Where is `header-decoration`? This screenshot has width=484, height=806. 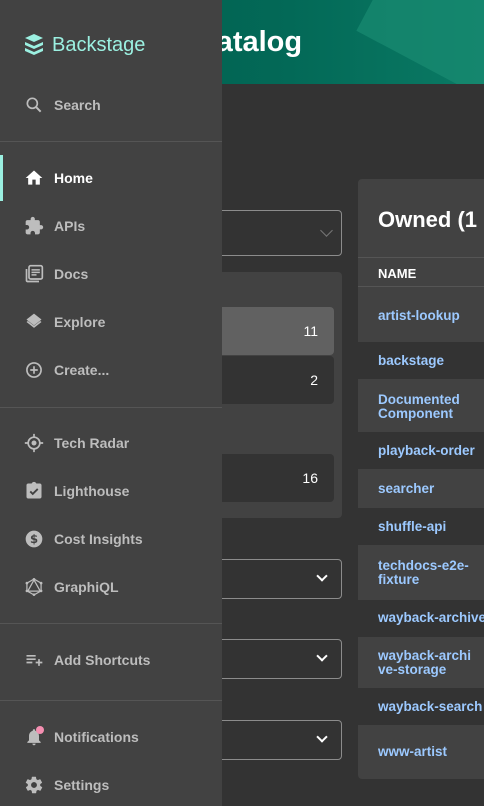 header-decoration is located at coordinates (420, 42).